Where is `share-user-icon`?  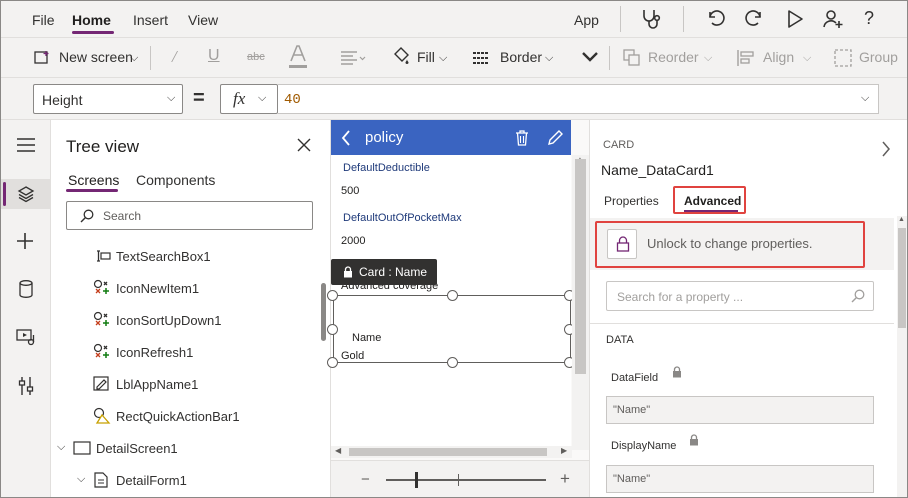 share-user-icon is located at coordinates (833, 19).